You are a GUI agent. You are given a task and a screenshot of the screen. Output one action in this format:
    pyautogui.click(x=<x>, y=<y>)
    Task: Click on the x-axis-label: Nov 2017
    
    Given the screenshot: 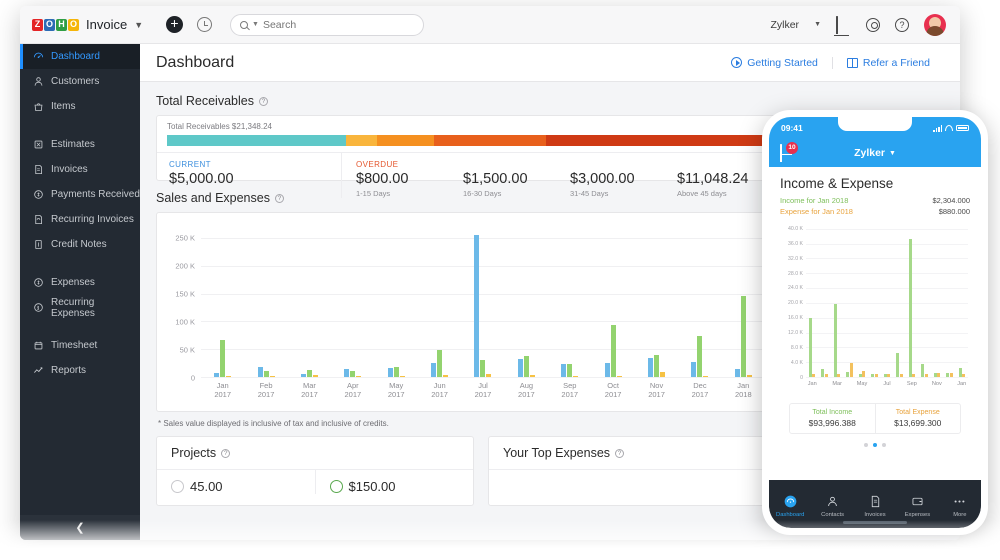 What is the action you would take?
    pyautogui.click(x=656, y=390)
    